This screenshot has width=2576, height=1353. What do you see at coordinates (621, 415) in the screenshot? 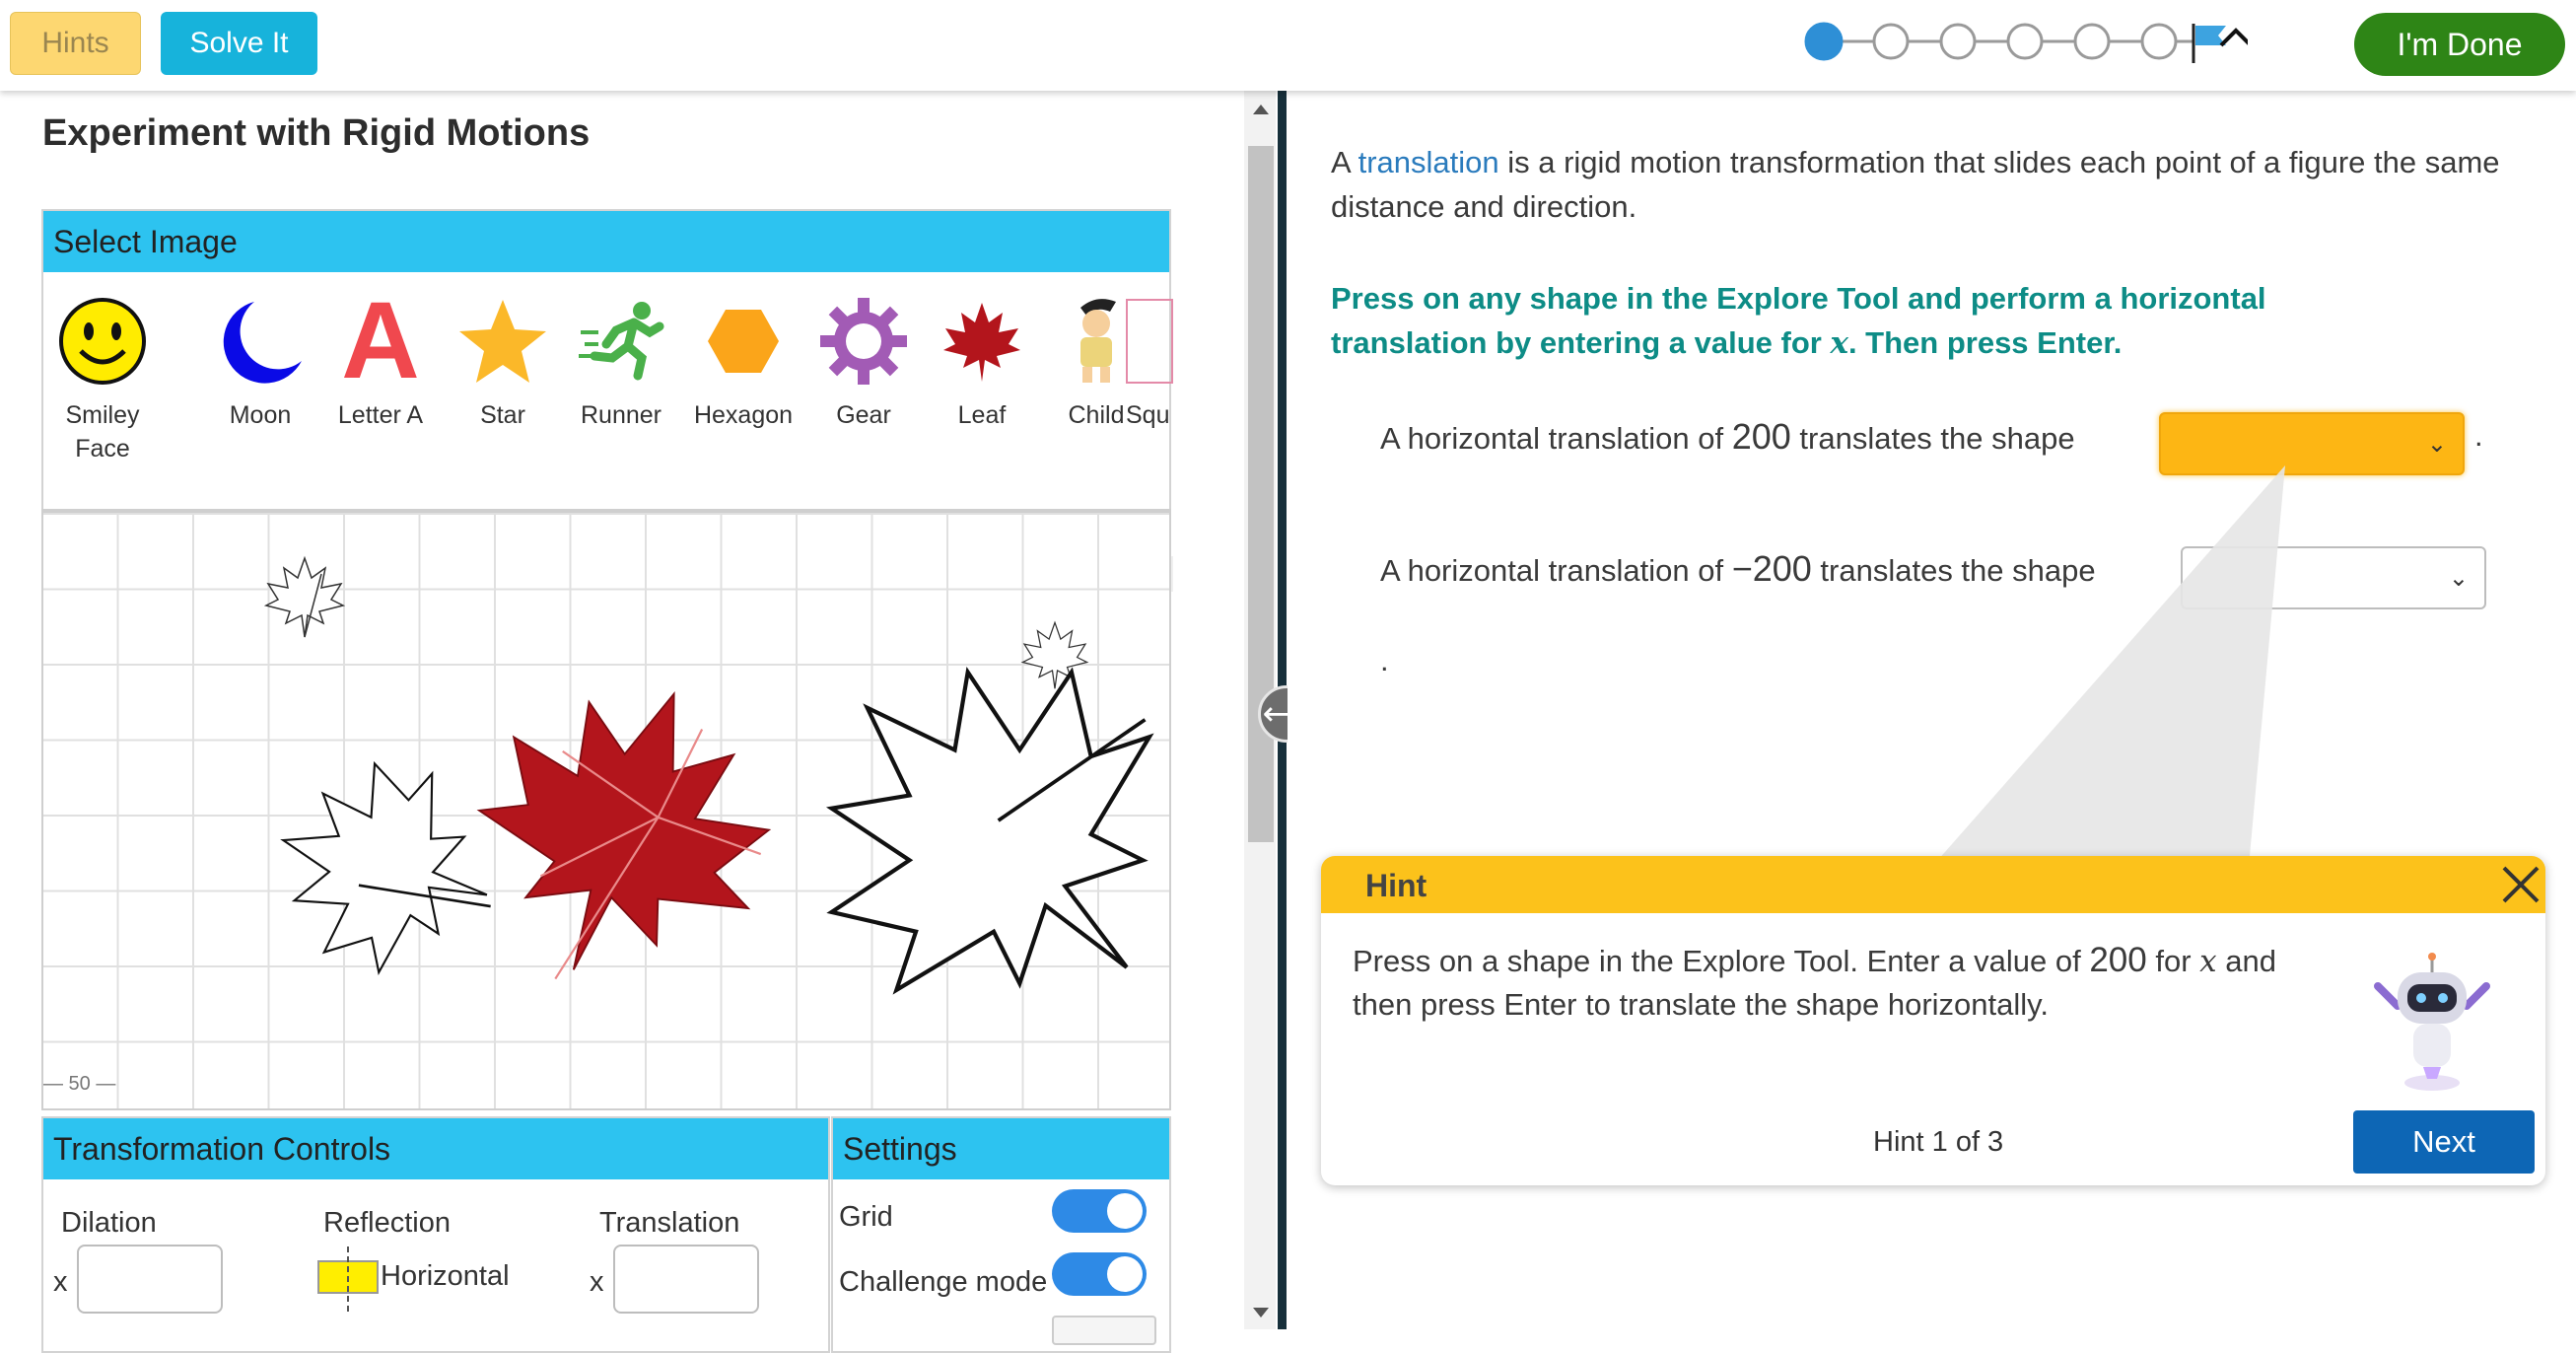
I see `image-option-label: Runner` at bounding box center [621, 415].